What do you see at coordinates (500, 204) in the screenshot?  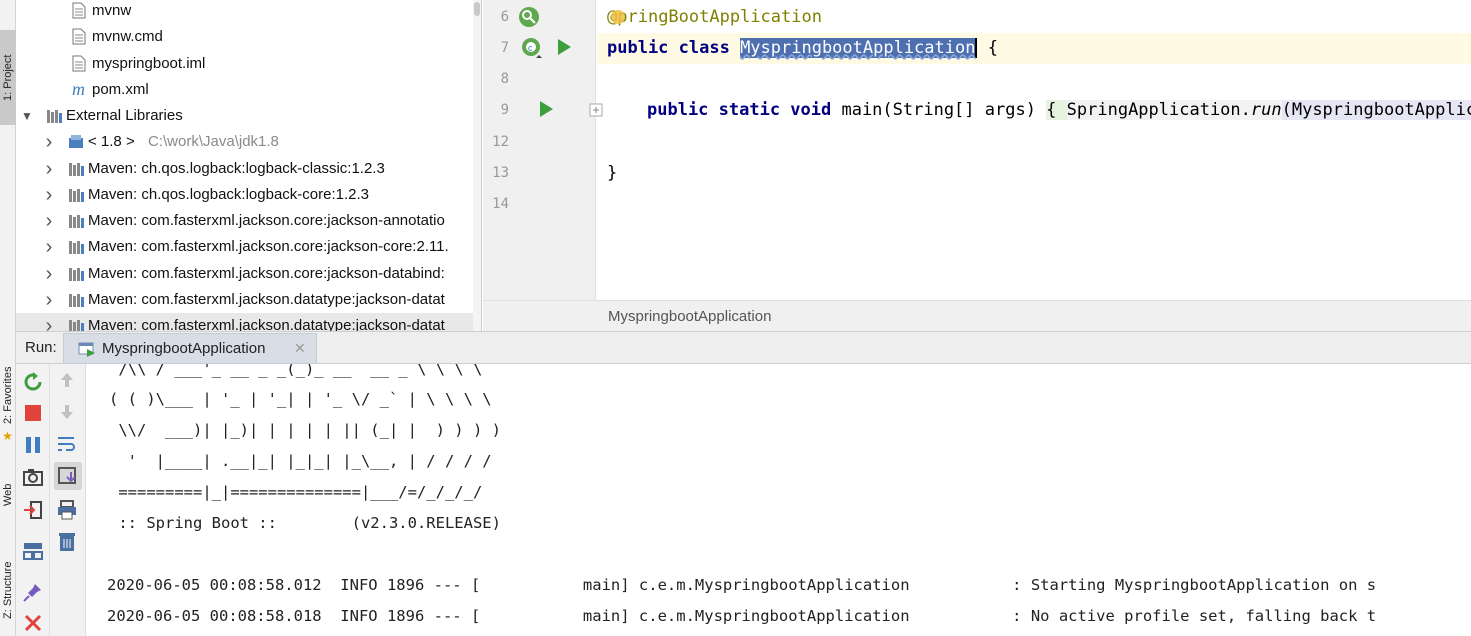 I see `line-number: 14` at bounding box center [500, 204].